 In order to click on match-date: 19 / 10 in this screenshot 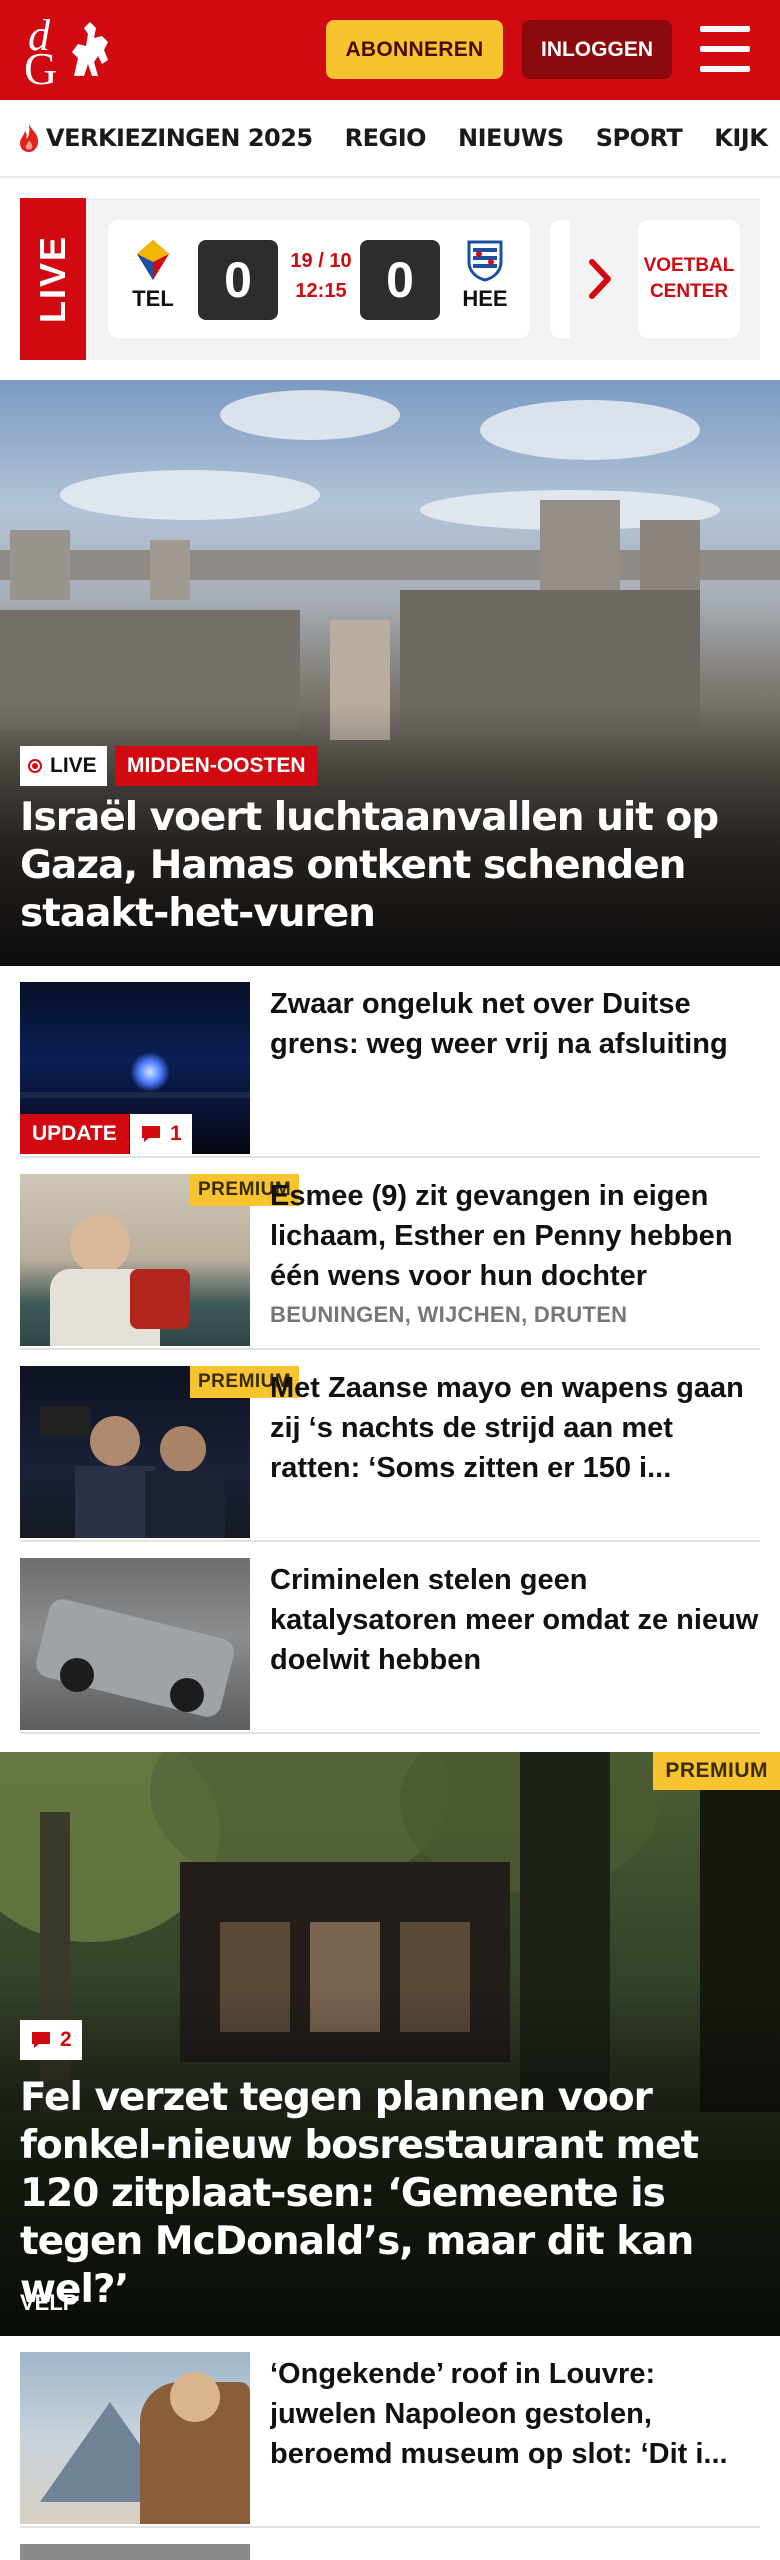, I will do `click(321, 261)`.